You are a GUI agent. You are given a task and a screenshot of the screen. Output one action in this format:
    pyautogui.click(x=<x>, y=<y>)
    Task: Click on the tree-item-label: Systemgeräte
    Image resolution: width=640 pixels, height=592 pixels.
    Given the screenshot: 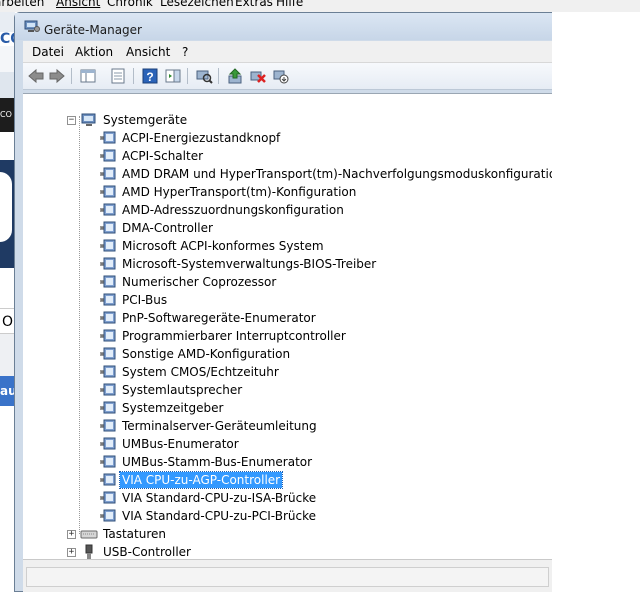 What is the action you would take?
    pyautogui.click(x=145, y=120)
    